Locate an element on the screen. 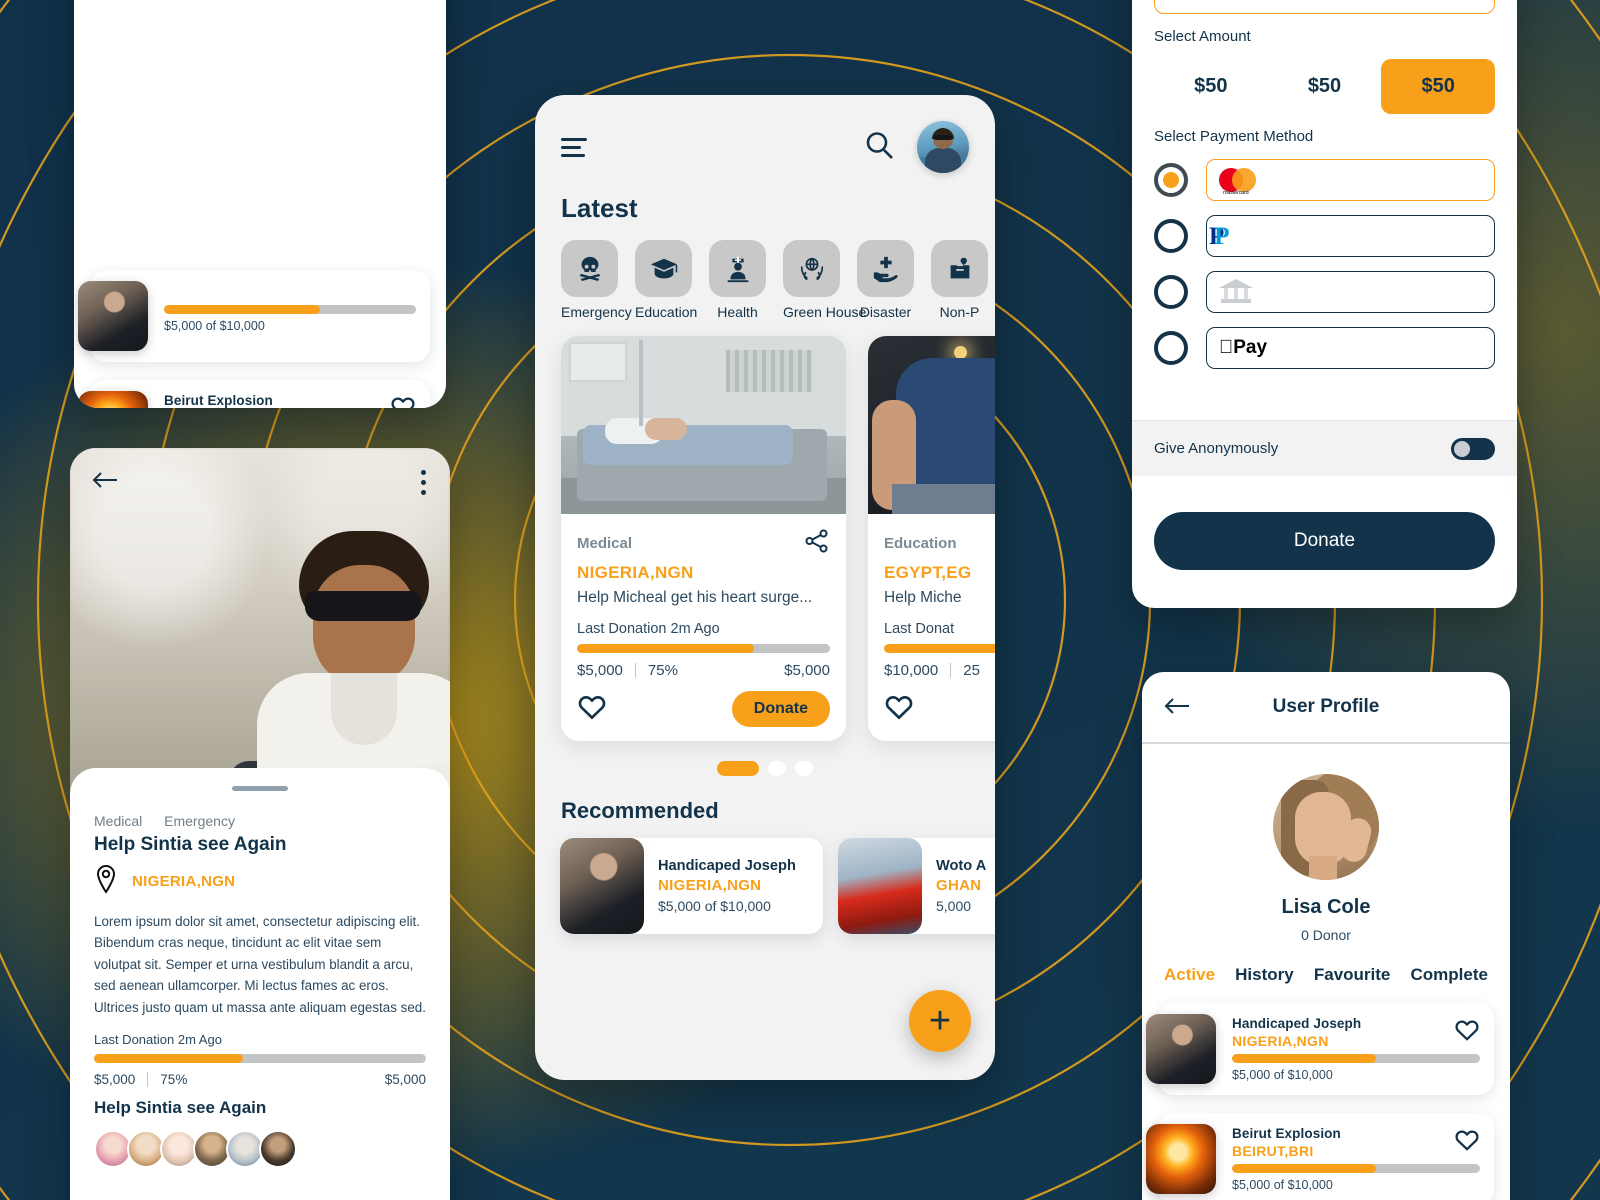 This screenshot has width=1600, height=1200. tab-favourite: Favourite is located at coordinates (1352, 975).